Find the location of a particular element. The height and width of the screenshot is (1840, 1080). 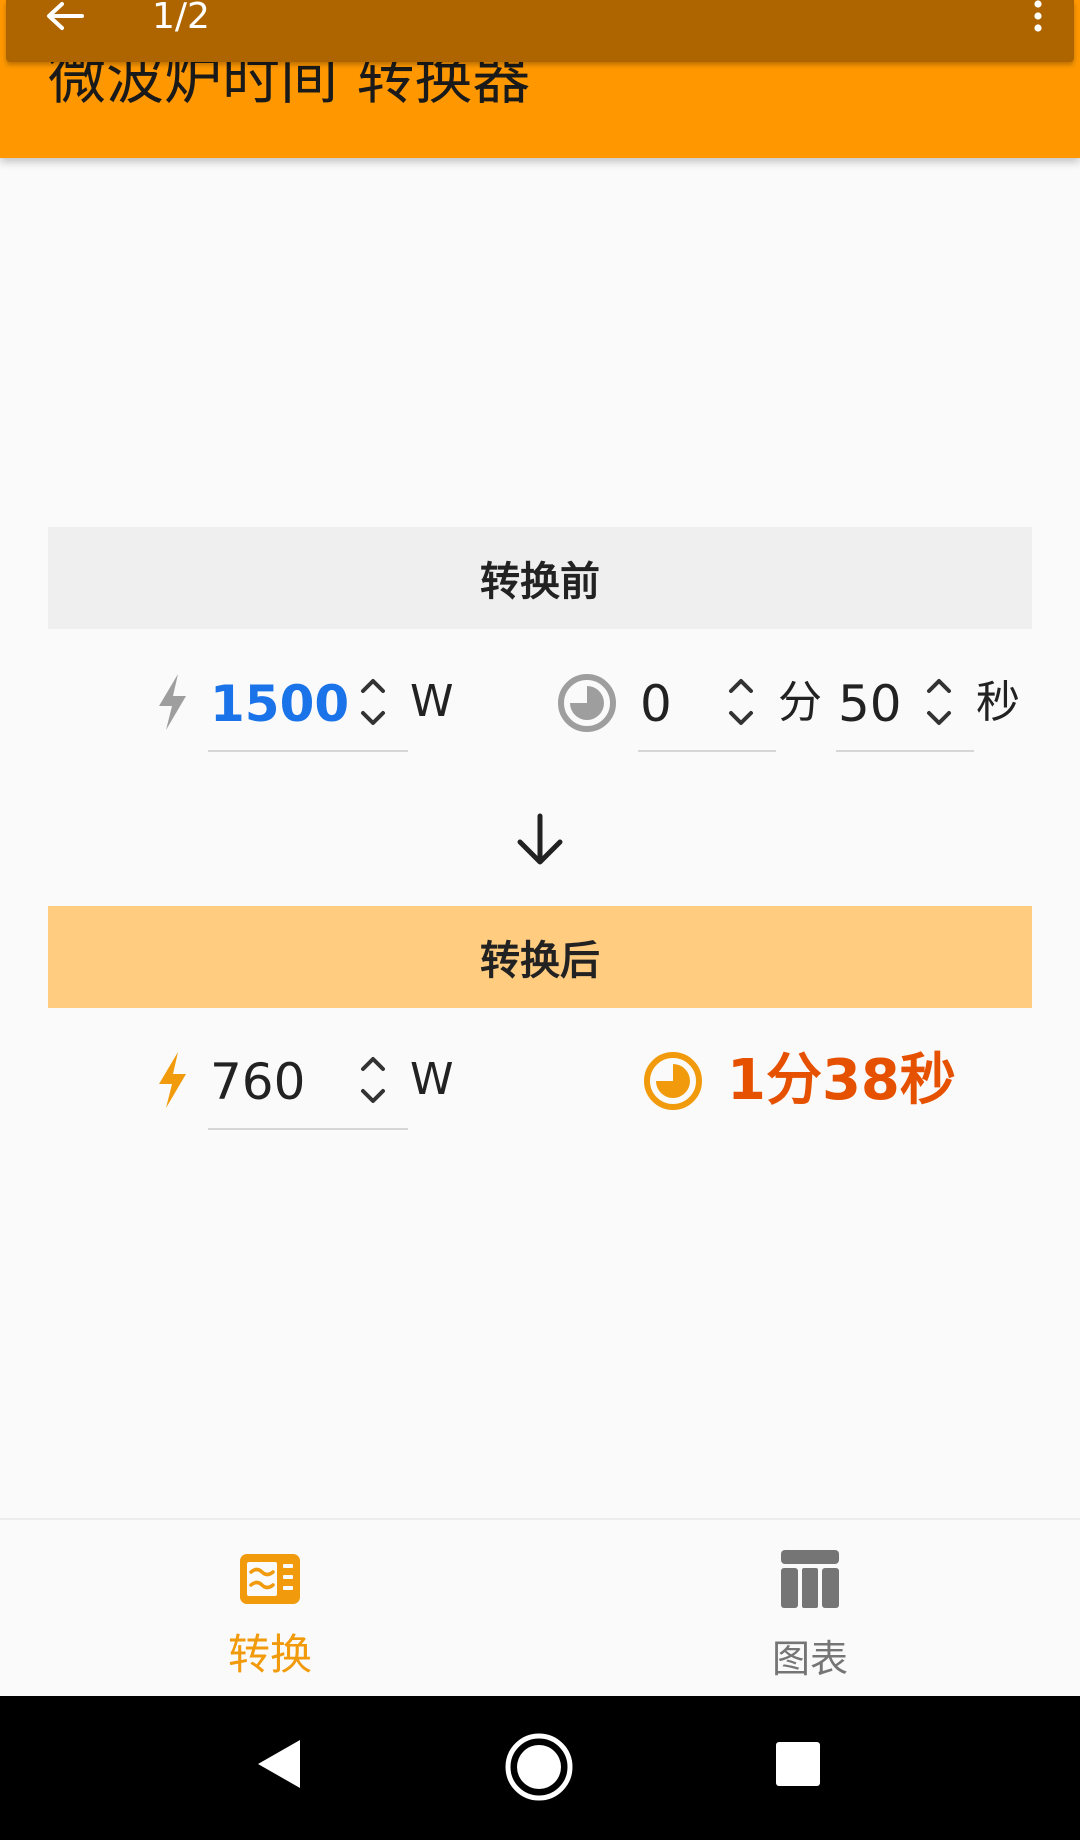

after-power-stepper-icon is located at coordinates (373, 1080).